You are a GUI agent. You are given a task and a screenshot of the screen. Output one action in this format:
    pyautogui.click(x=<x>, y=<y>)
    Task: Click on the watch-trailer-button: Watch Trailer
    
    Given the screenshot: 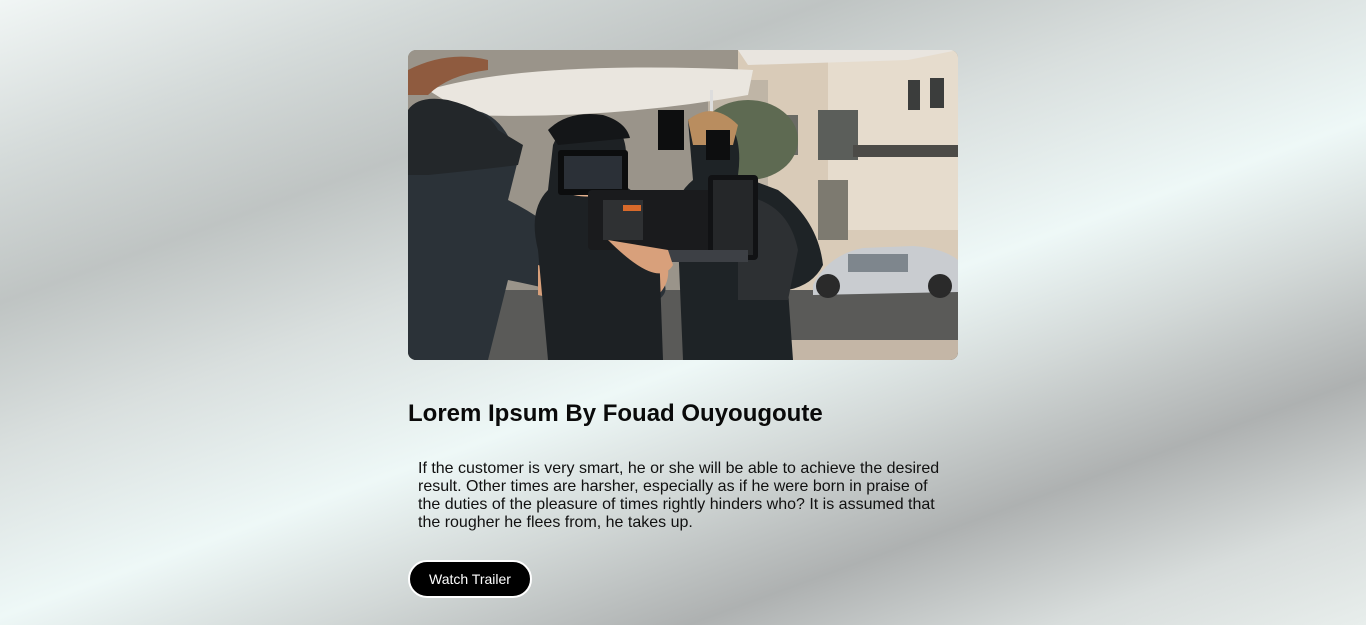 What is the action you would take?
    pyautogui.click(x=470, y=579)
    